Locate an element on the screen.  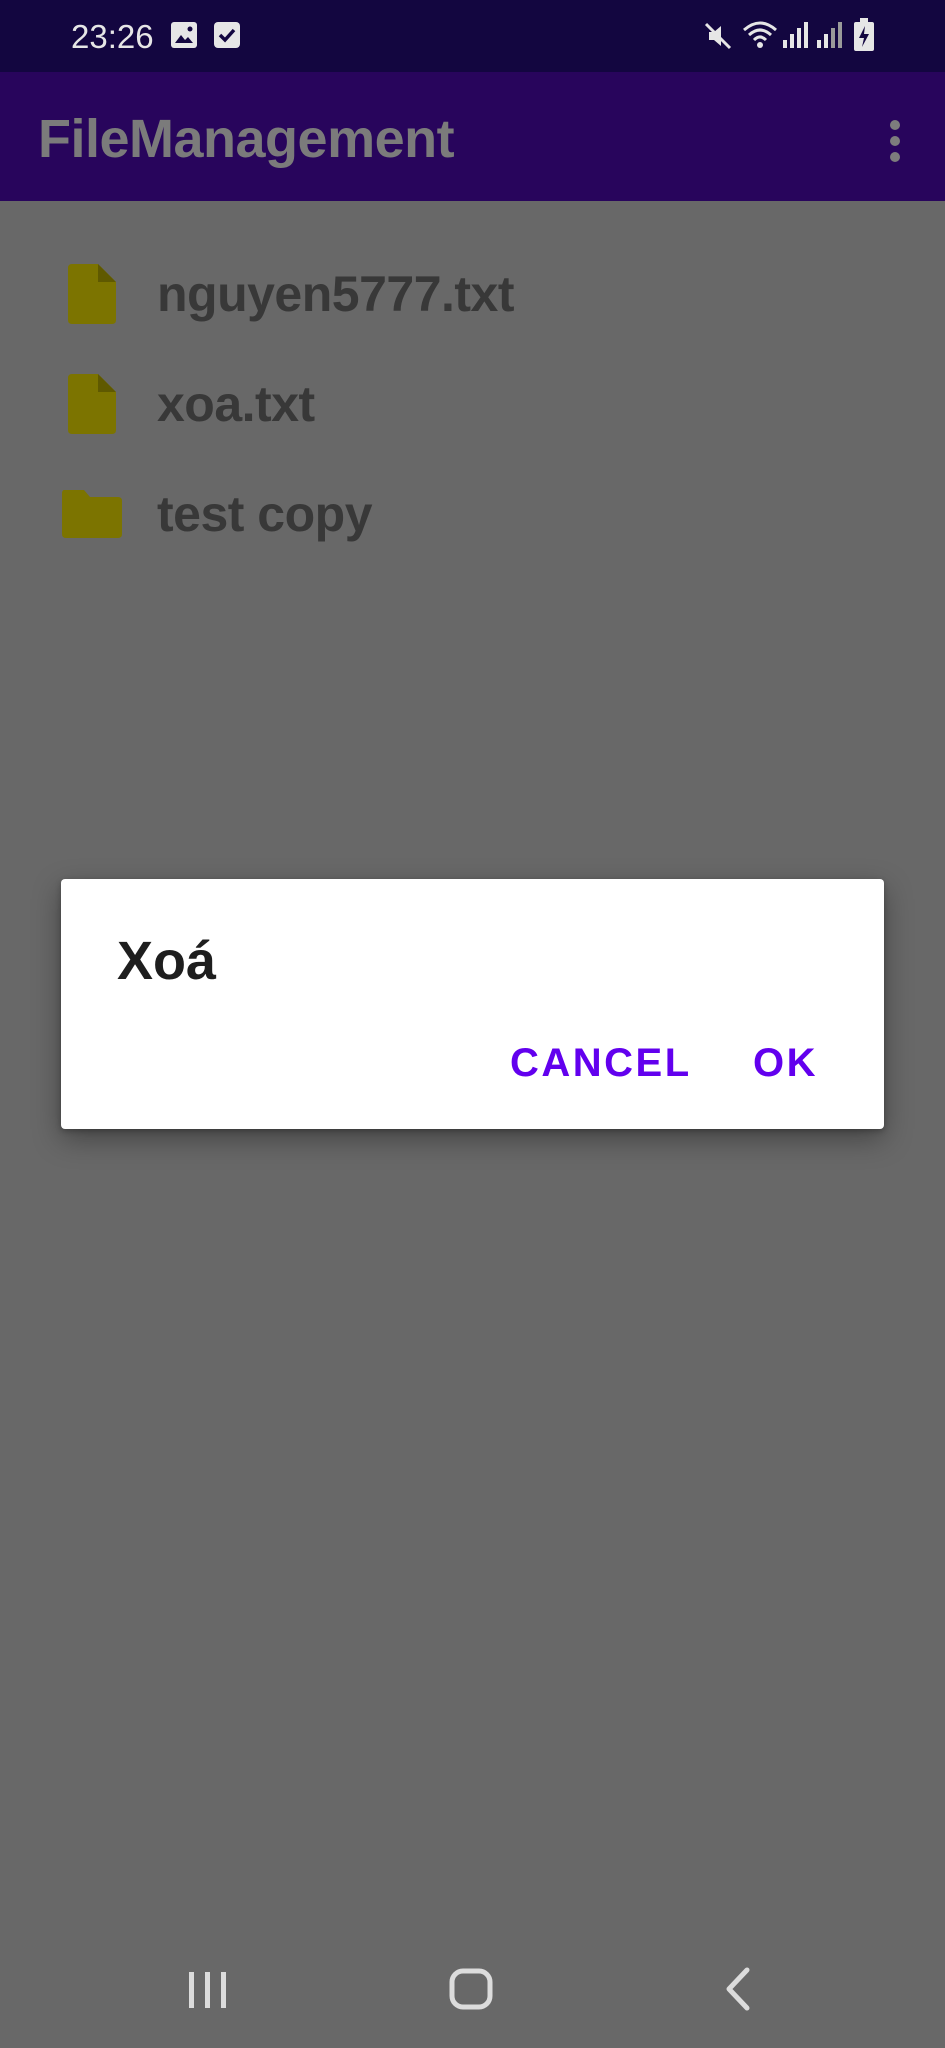
nav-bar is located at coordinates (472, 1988).